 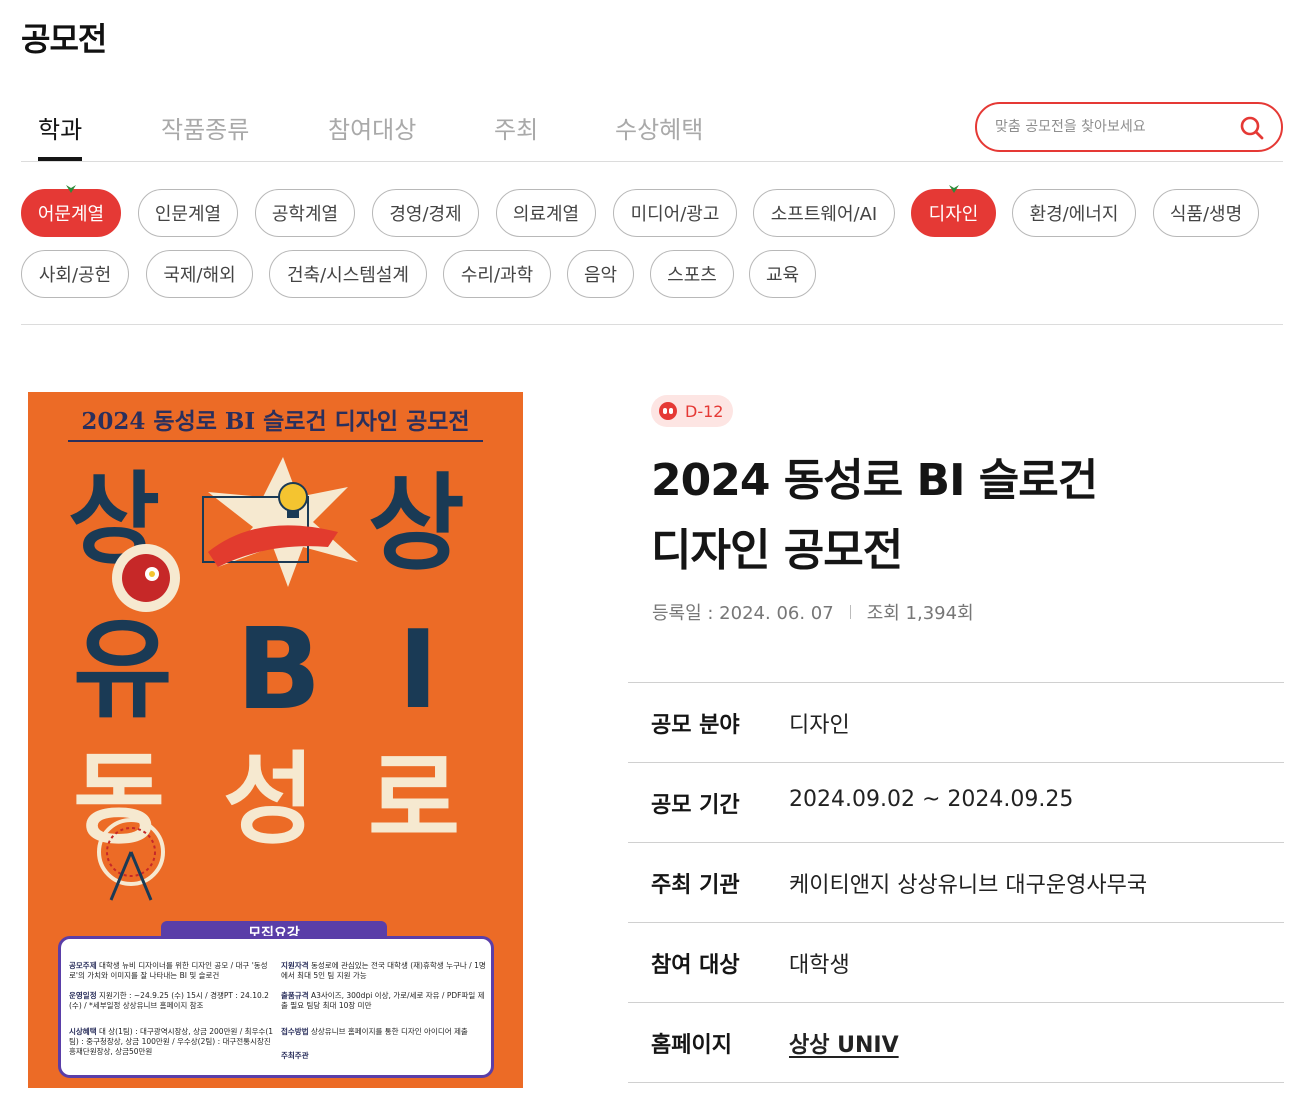 What do you see at coordinates (280, 522) in the screenshot?
I see `burst-illustration` at bounding box center [280, 522].